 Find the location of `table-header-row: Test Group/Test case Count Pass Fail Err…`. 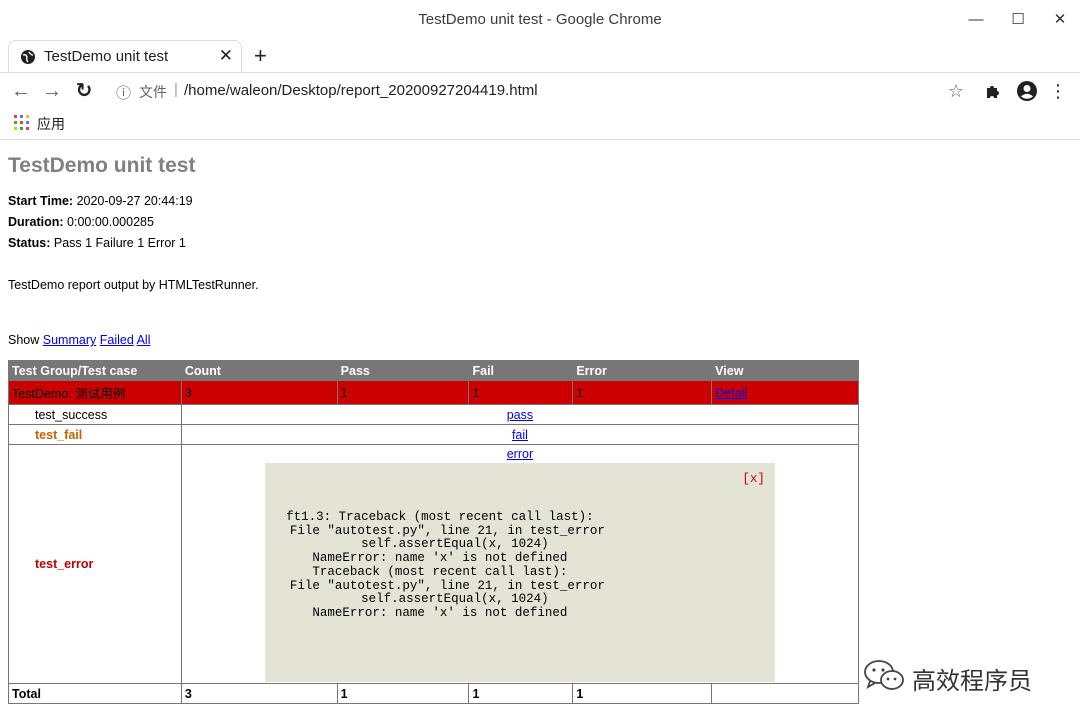

table-header-row: Test Group/Test case Count Pass Fail Err… is located at coordinates (433, 370).